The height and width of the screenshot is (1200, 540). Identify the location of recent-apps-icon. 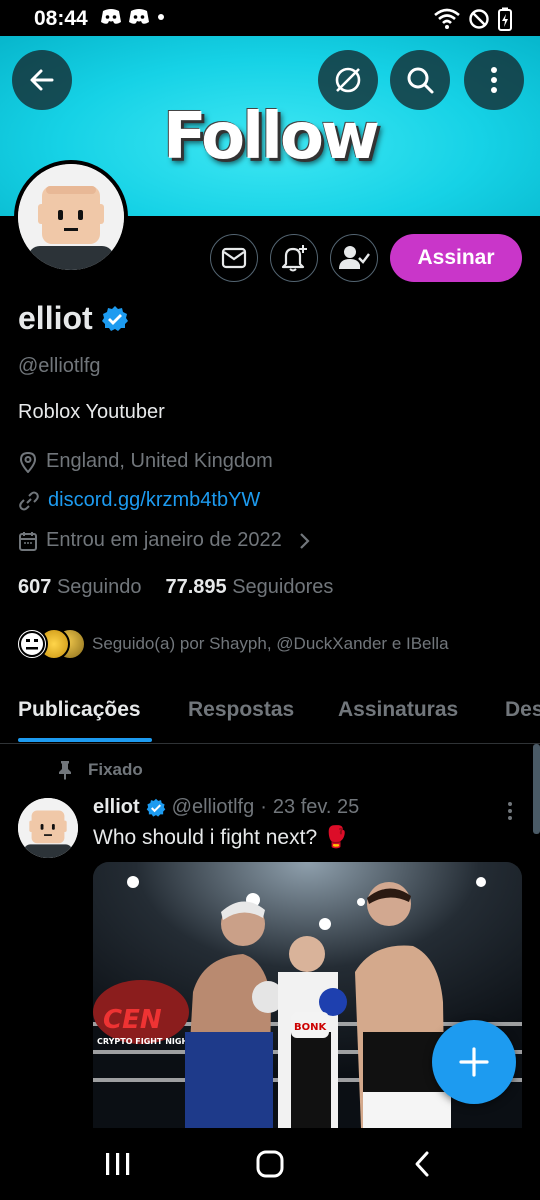
(118, 1164).